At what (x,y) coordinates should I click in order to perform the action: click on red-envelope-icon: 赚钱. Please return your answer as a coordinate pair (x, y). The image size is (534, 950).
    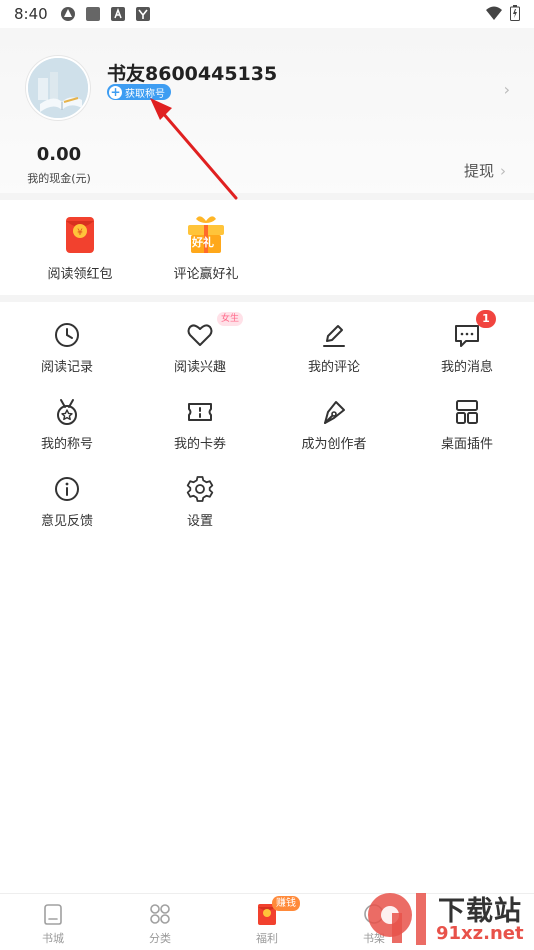
    Looking at the image, I should click on (277, 911).